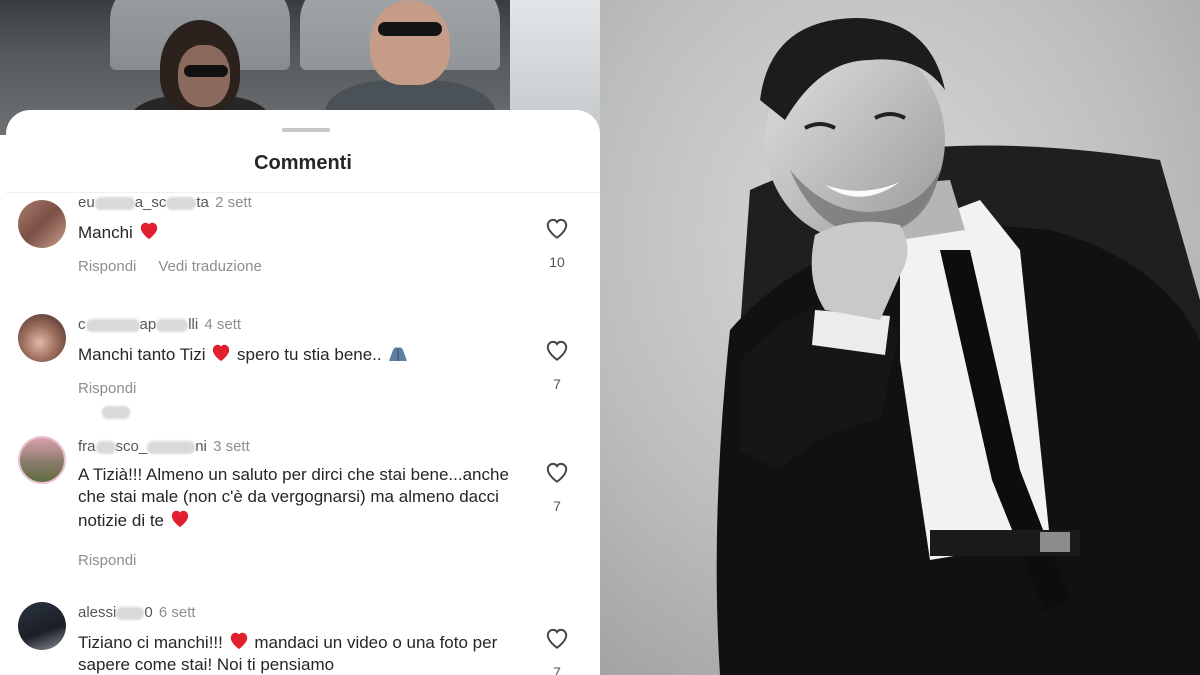 Image resolution: width=1200 pixels, height=675 pixels. What do you see at coordinates (298, 354) in the screenshot?
I see `comment-text: Manchi tanto Tizi spero tu stia bene..` at bounding box center [298, 354].